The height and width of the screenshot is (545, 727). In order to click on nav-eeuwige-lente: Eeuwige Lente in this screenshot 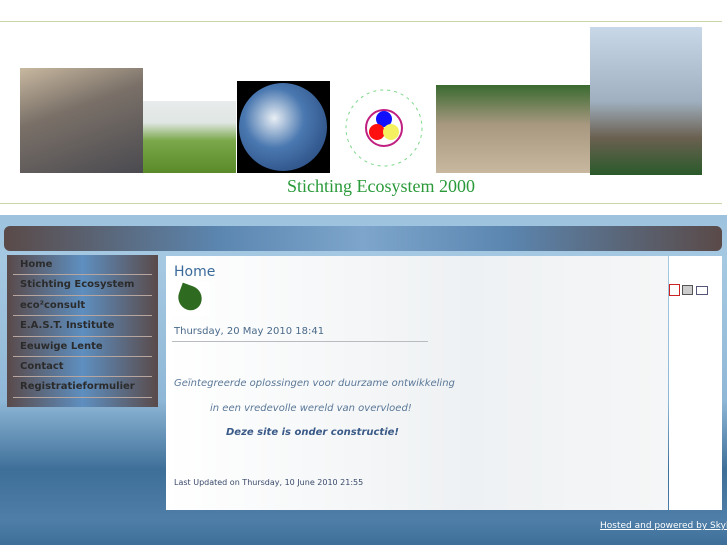, I will do `click(82, 347)`.